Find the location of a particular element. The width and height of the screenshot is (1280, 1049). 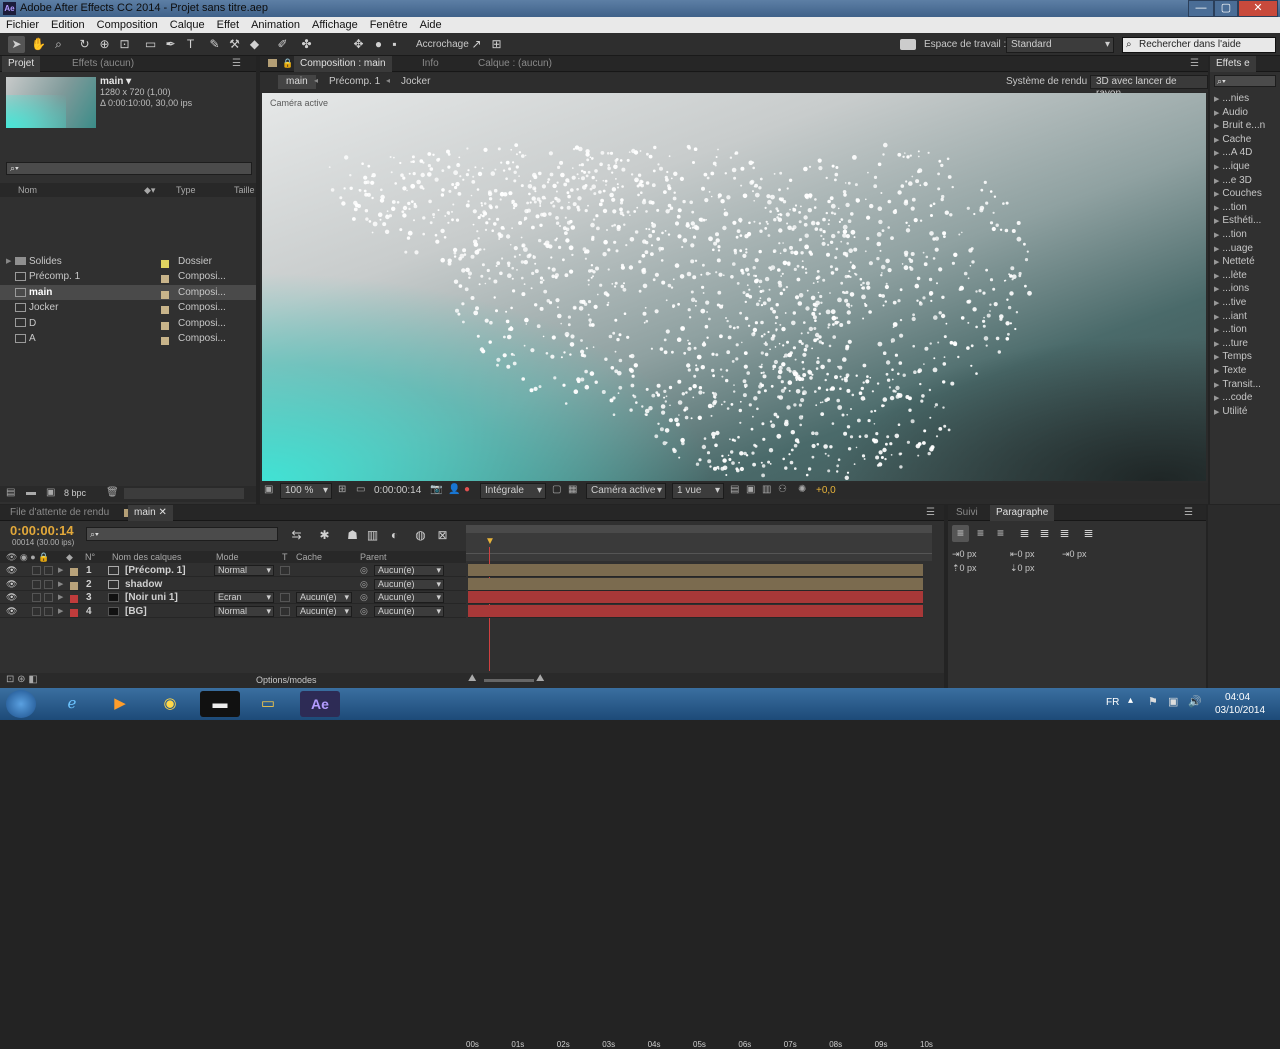

tab-effects-presets: Effets e is located at coordinates (1233, 64).